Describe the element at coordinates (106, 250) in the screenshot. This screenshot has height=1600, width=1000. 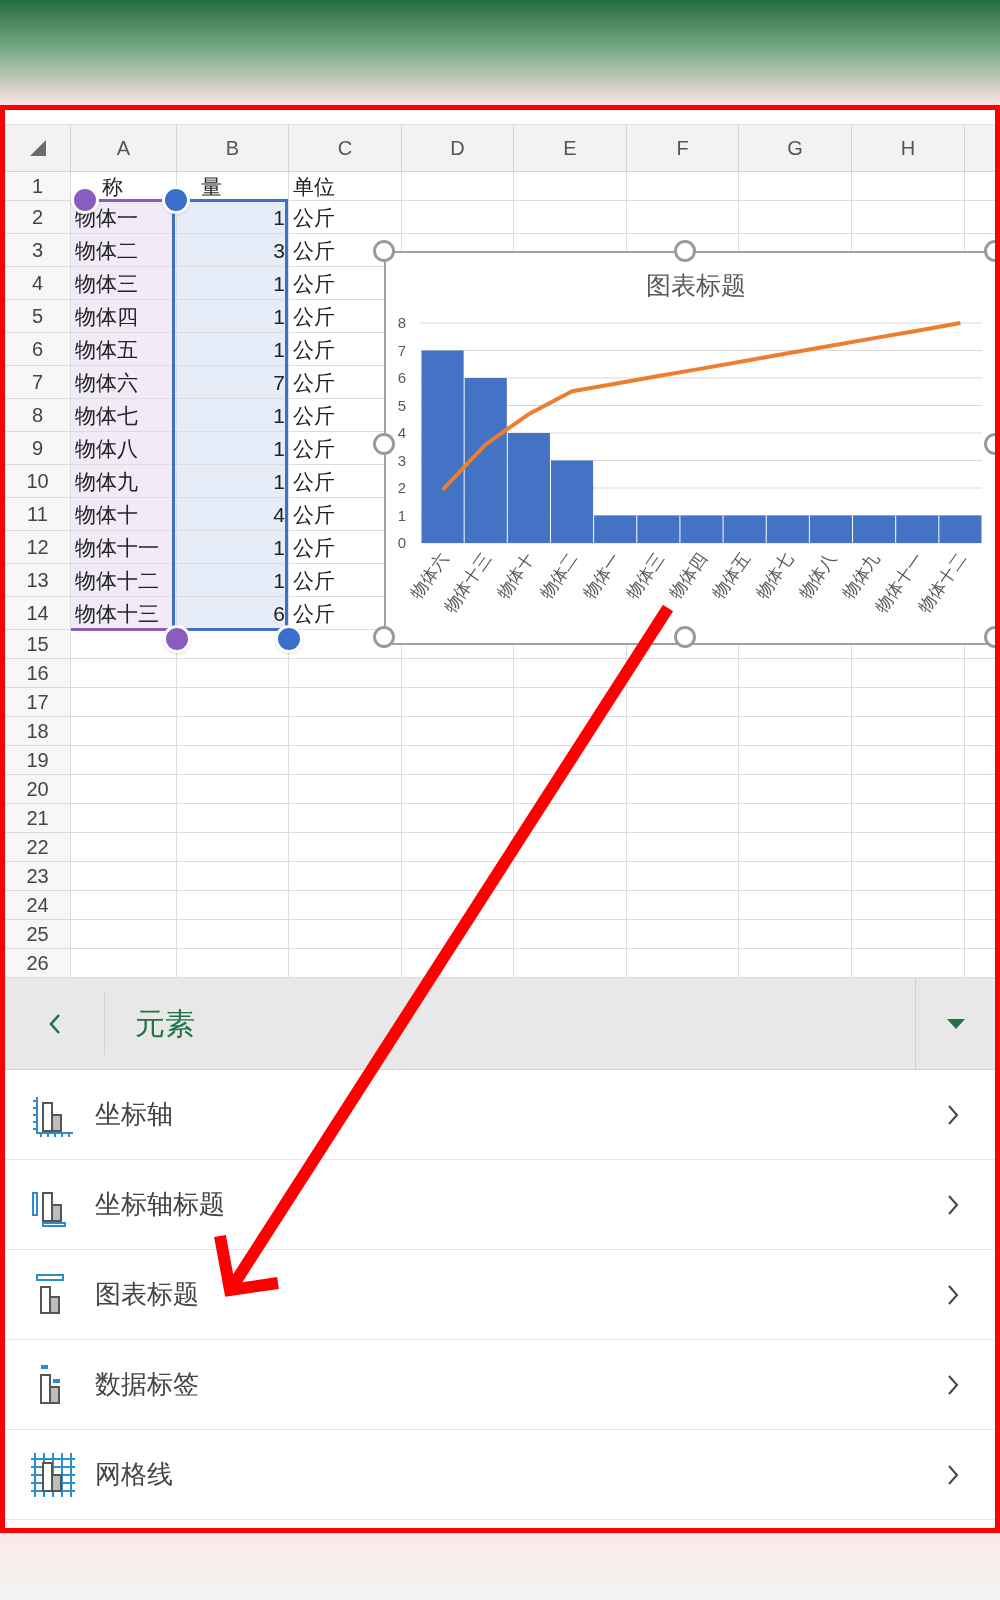
I see `table-cell-text: 物体二` at that location.